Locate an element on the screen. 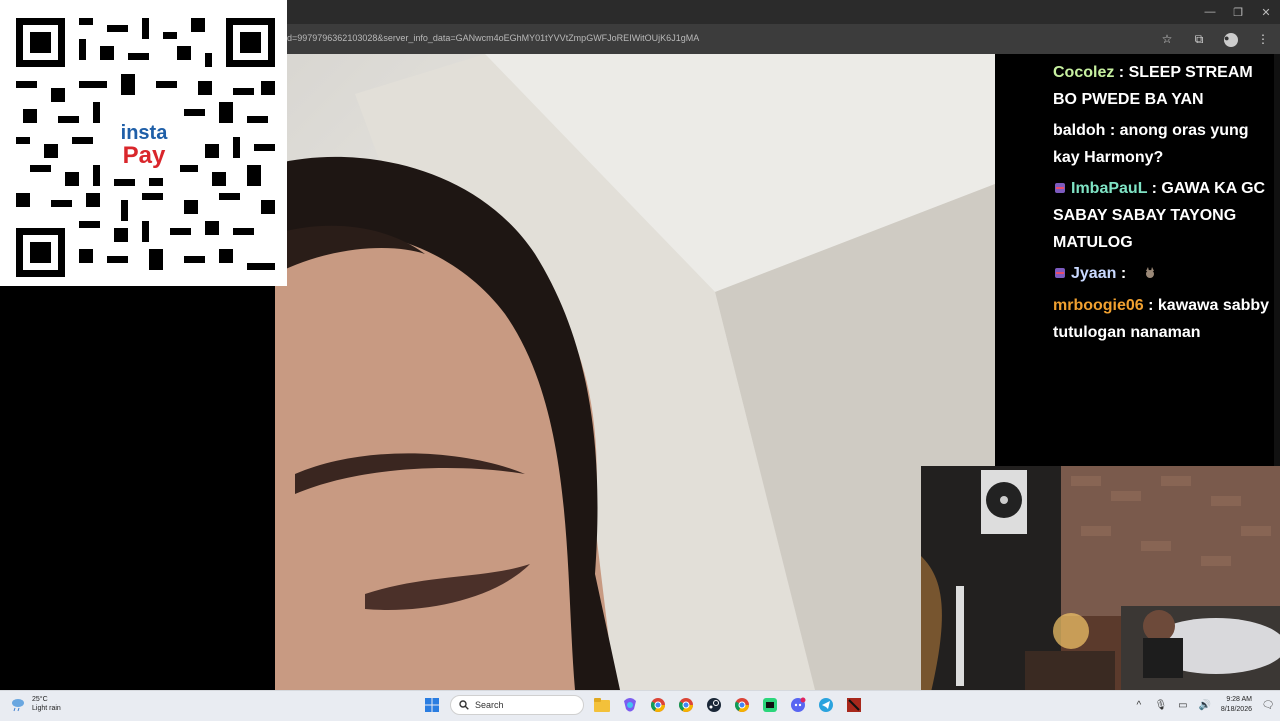 Image resolution: width=1280 pixels, height=721 pixels. bookmark-star-icon: ☆ is located at coordinates (1167, 39).